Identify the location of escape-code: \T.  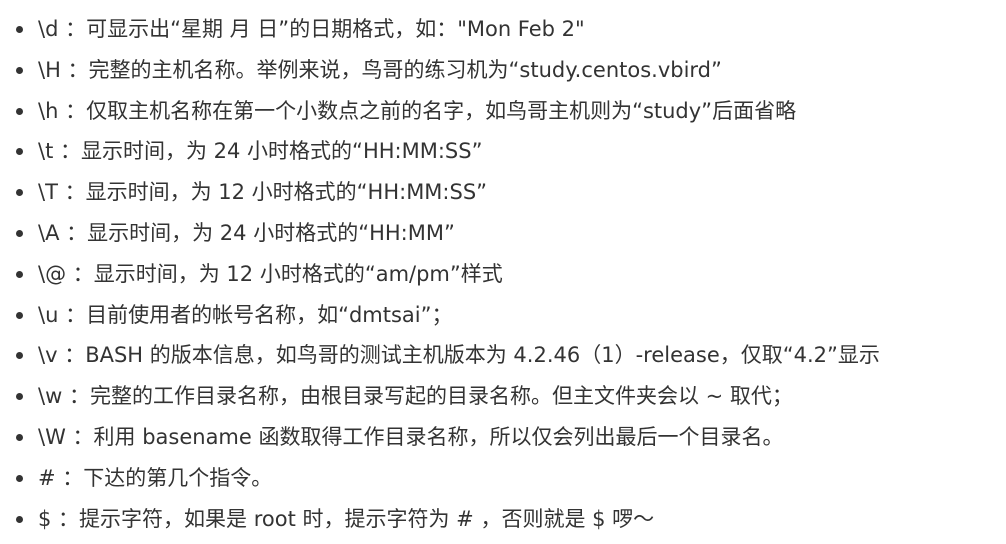
(48, 192).